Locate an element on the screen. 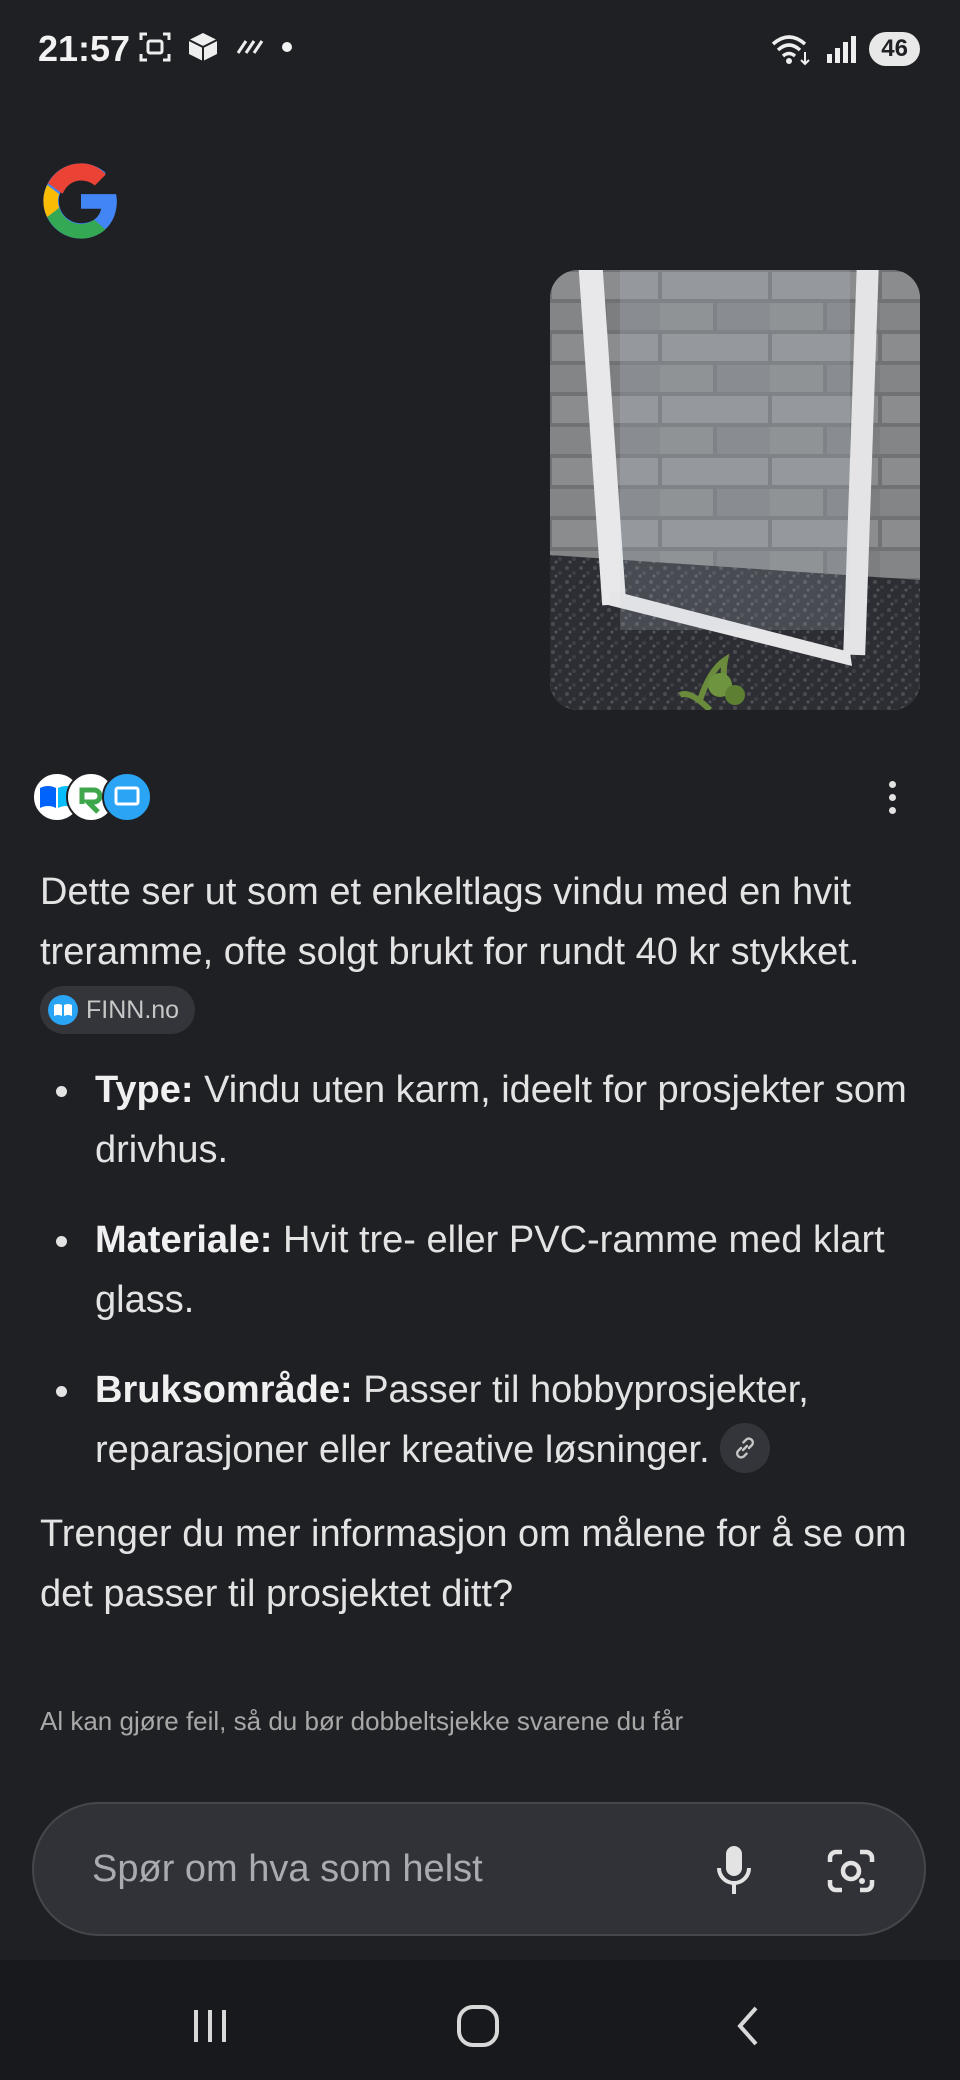  more-options-button is located at coordinates (892, 797).